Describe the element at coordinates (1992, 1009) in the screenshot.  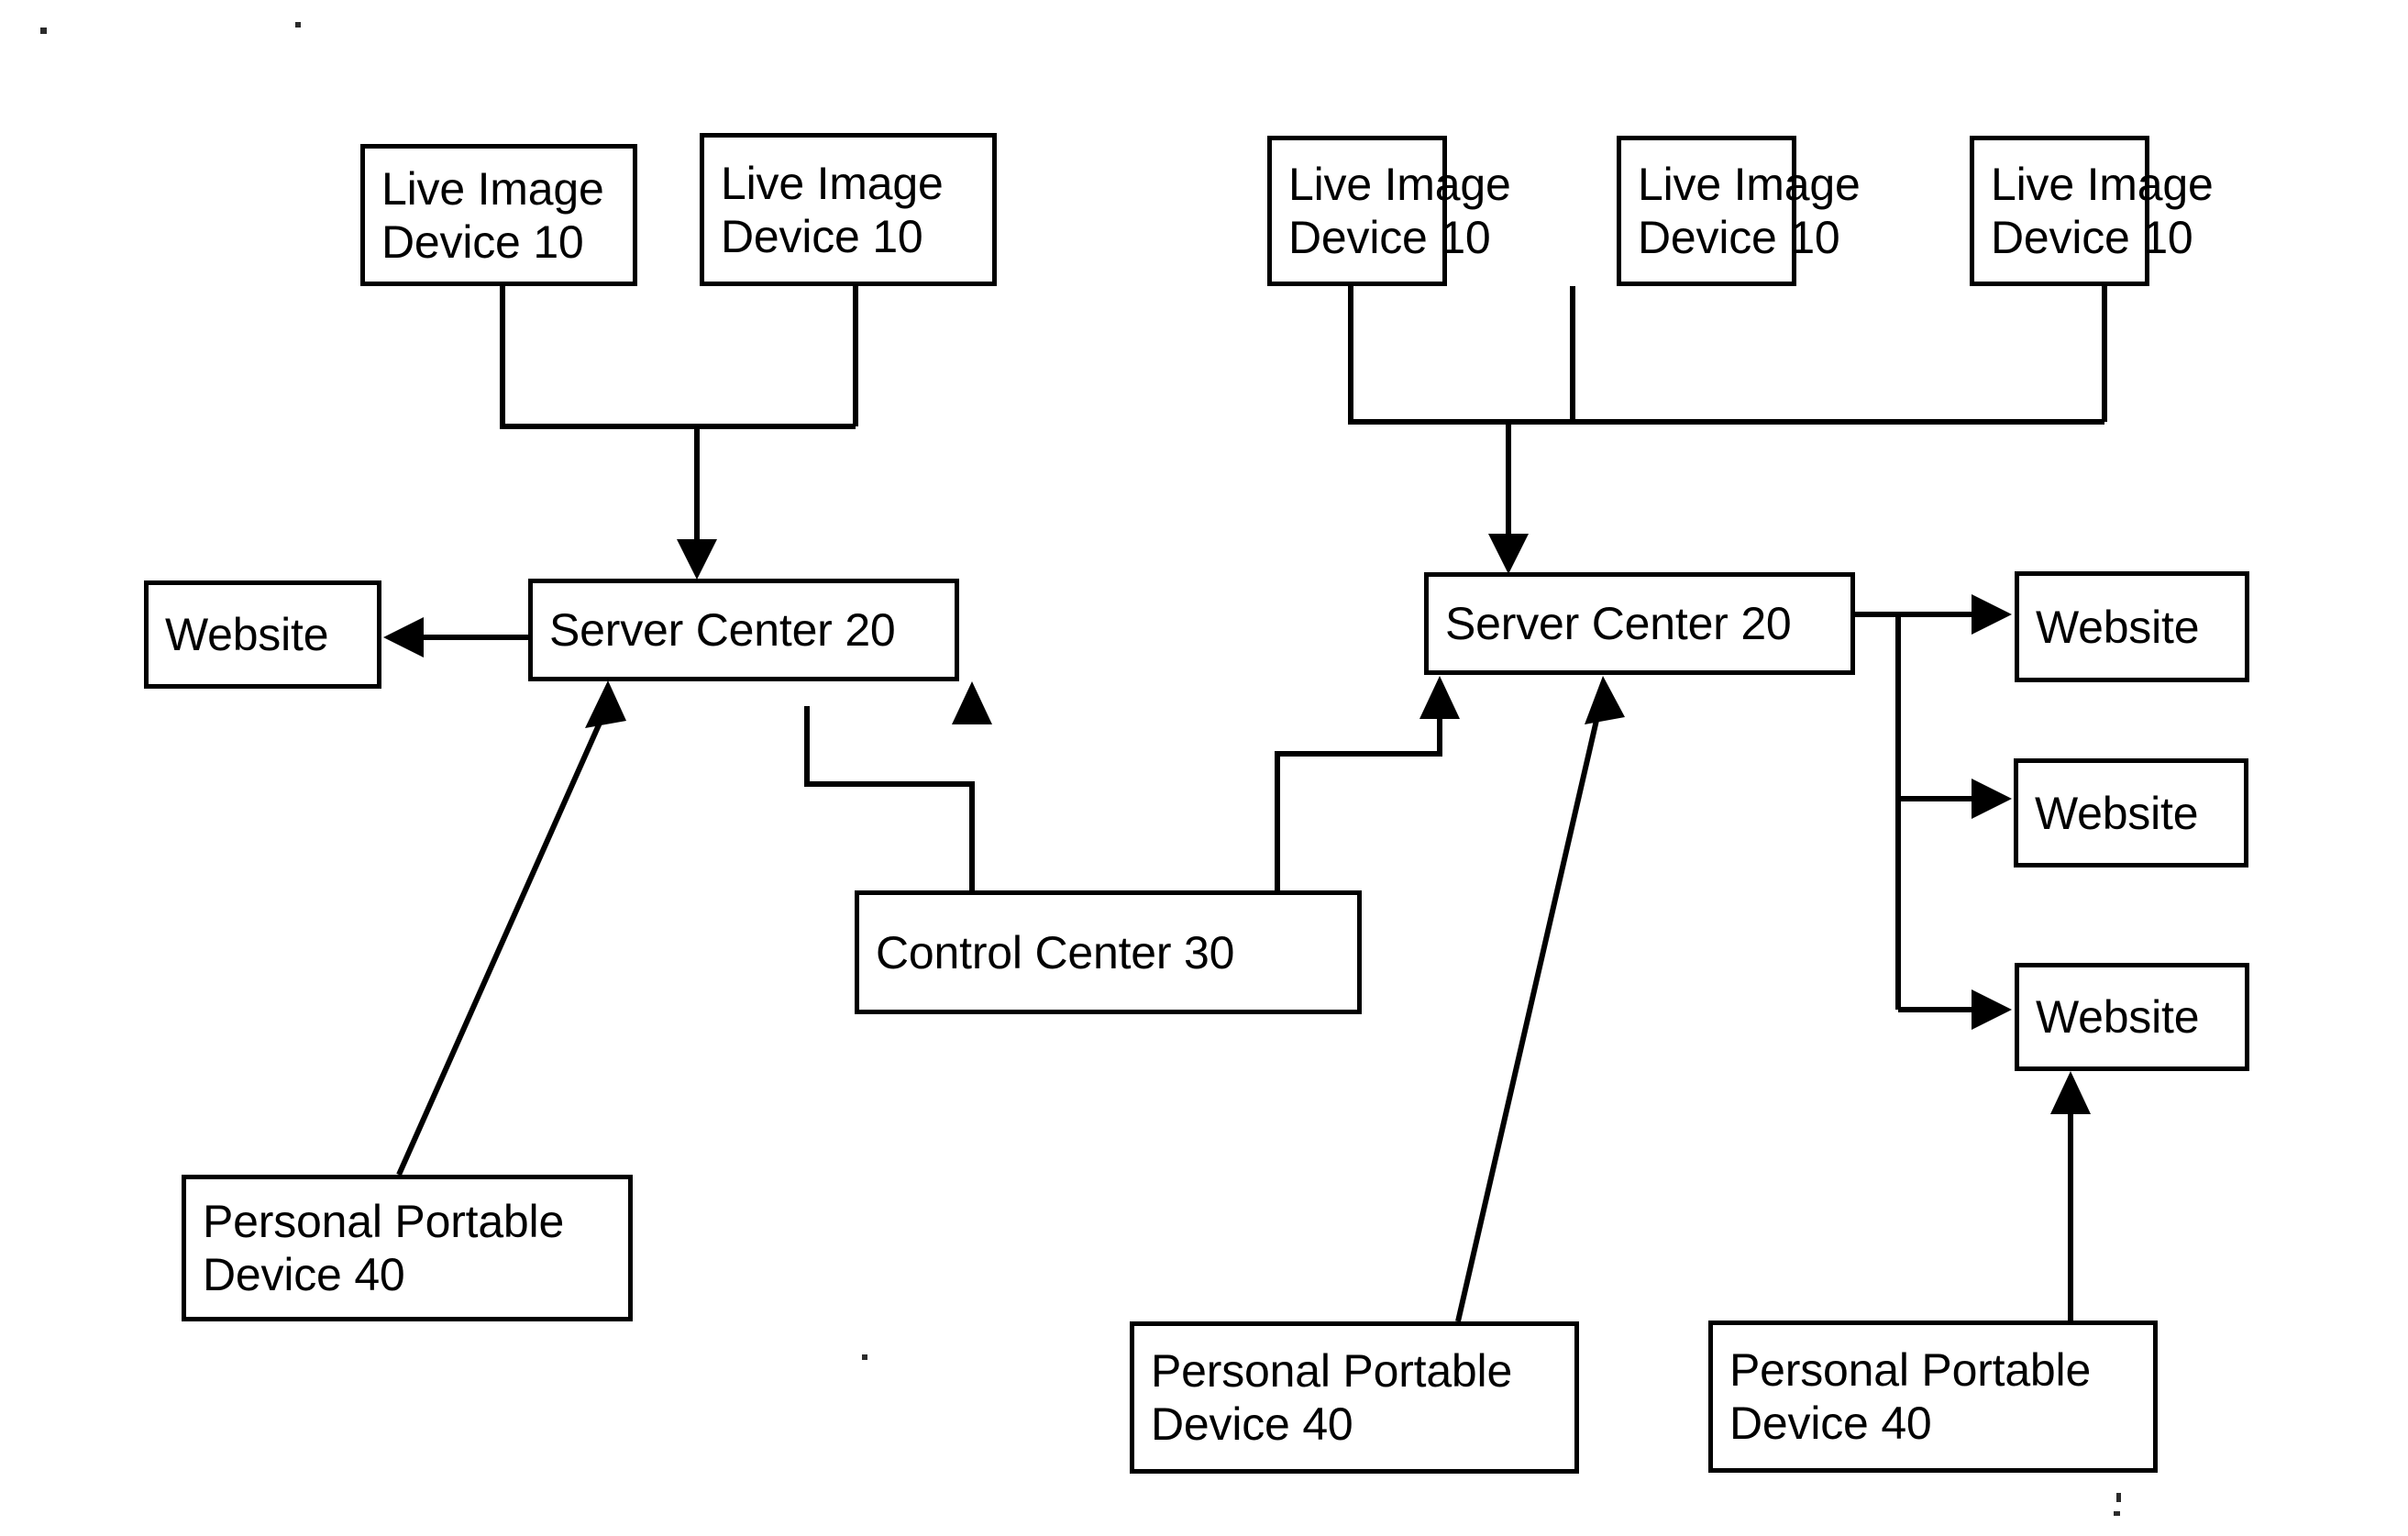
I see `arrowhead-website3` at that location.